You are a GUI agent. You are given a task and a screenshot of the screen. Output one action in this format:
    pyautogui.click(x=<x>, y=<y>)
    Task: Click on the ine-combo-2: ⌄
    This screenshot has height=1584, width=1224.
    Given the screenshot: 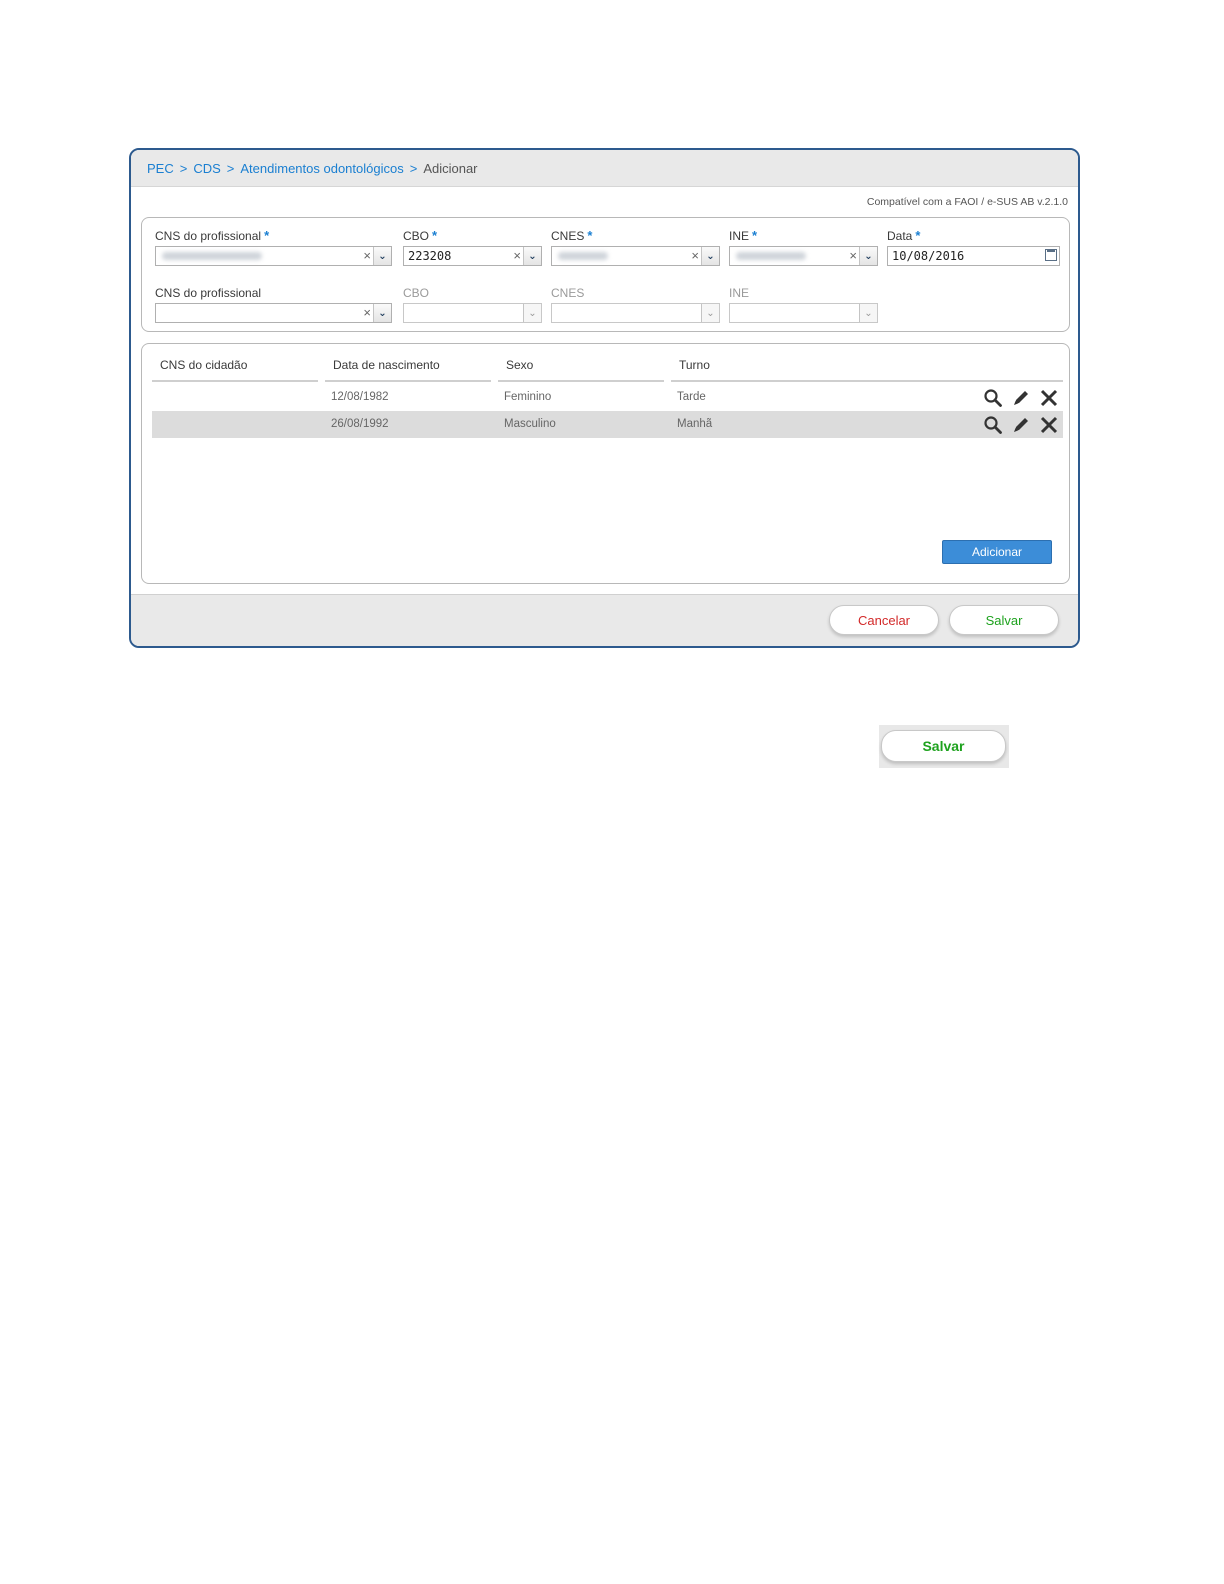 What is the action you would take?
    pyautogui.click(x=803, y=313)
    